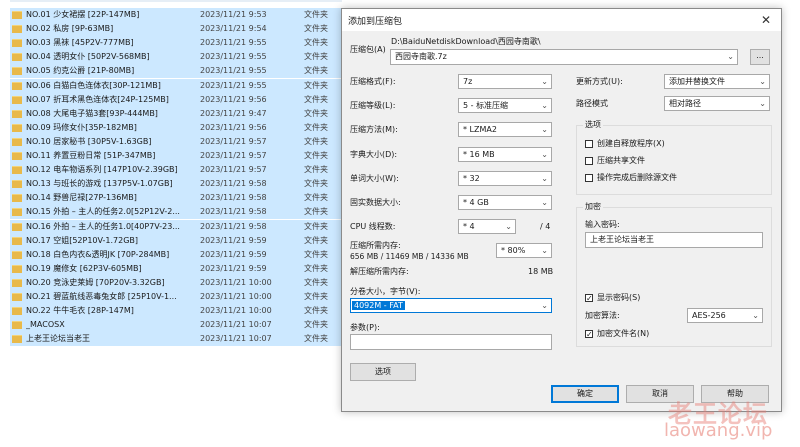 The height and width of the screenshot is (447, 800). What do you see at coordinates (236, 296) in the screenshot?
I see `file-date: 2023/11/21 10:00` at bounding box center [236, 296].